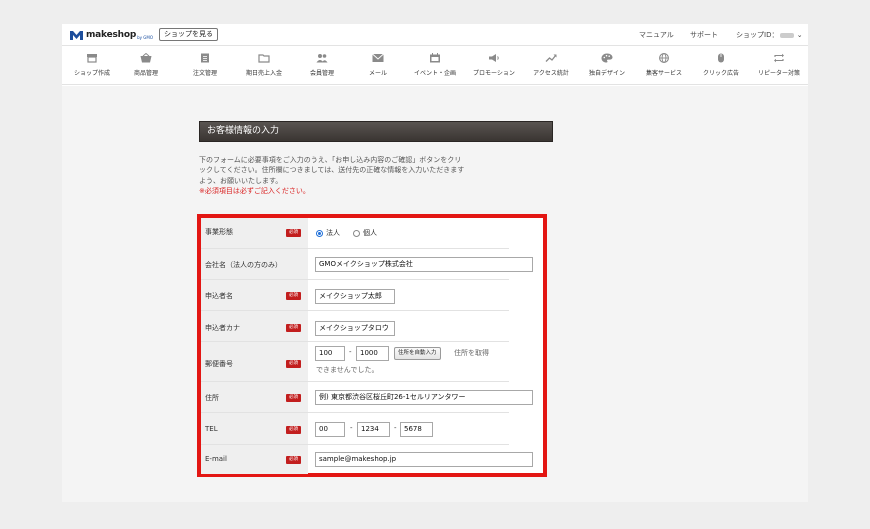 This screenshot has height=529, width=870. What do you see at coordinates (799, 35) in the screenshot?
I see `chevron-down-icon: ⌄` at bounding box center [799, 35].